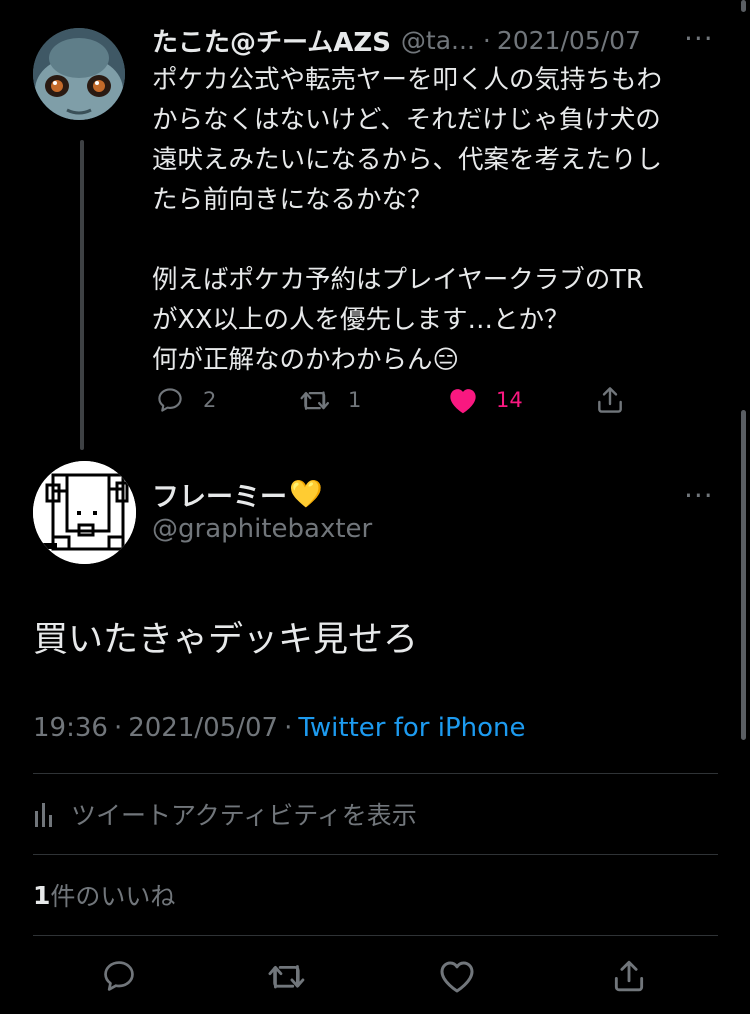  I want to click on line-art-dog-avatar-icon, so click(84, 512).